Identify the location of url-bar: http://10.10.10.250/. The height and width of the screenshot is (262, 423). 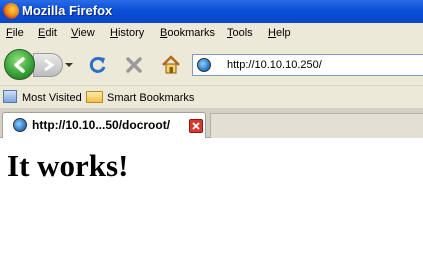
(307, 65).